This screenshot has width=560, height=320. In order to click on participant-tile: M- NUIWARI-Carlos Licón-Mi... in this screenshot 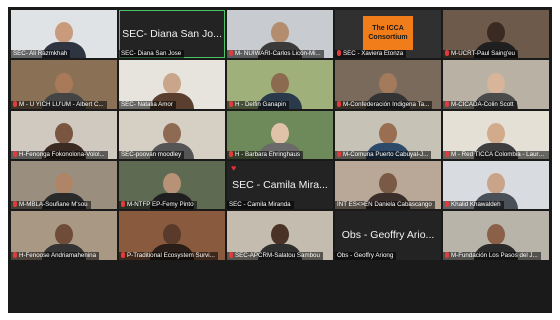, I will do `click(280, 34)`.